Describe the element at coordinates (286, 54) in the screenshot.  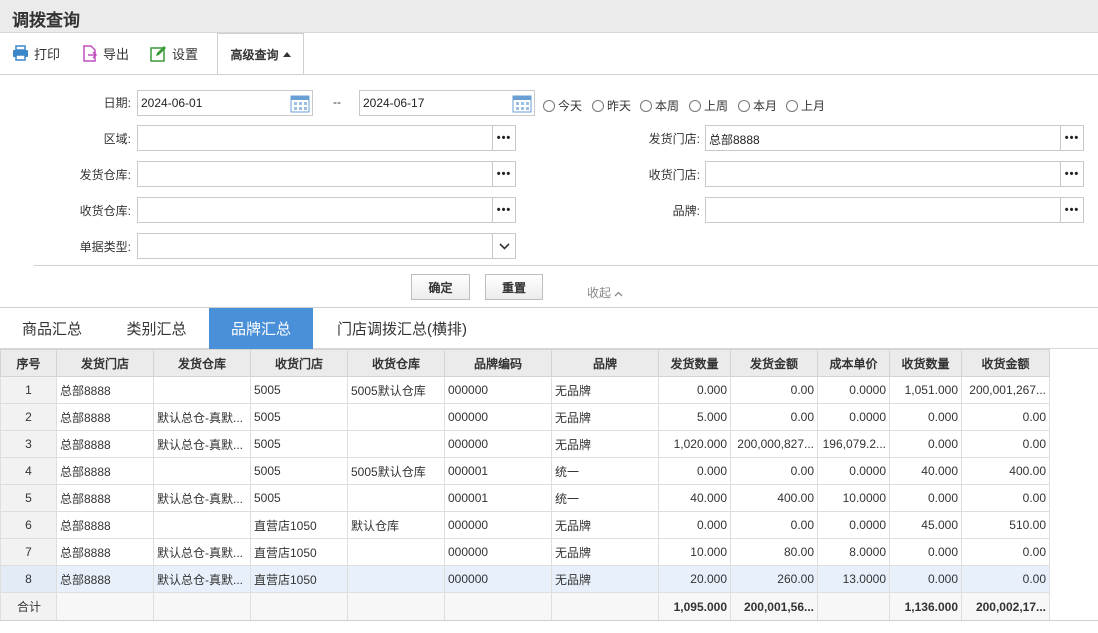
I see `caret-up-icon` at that location.